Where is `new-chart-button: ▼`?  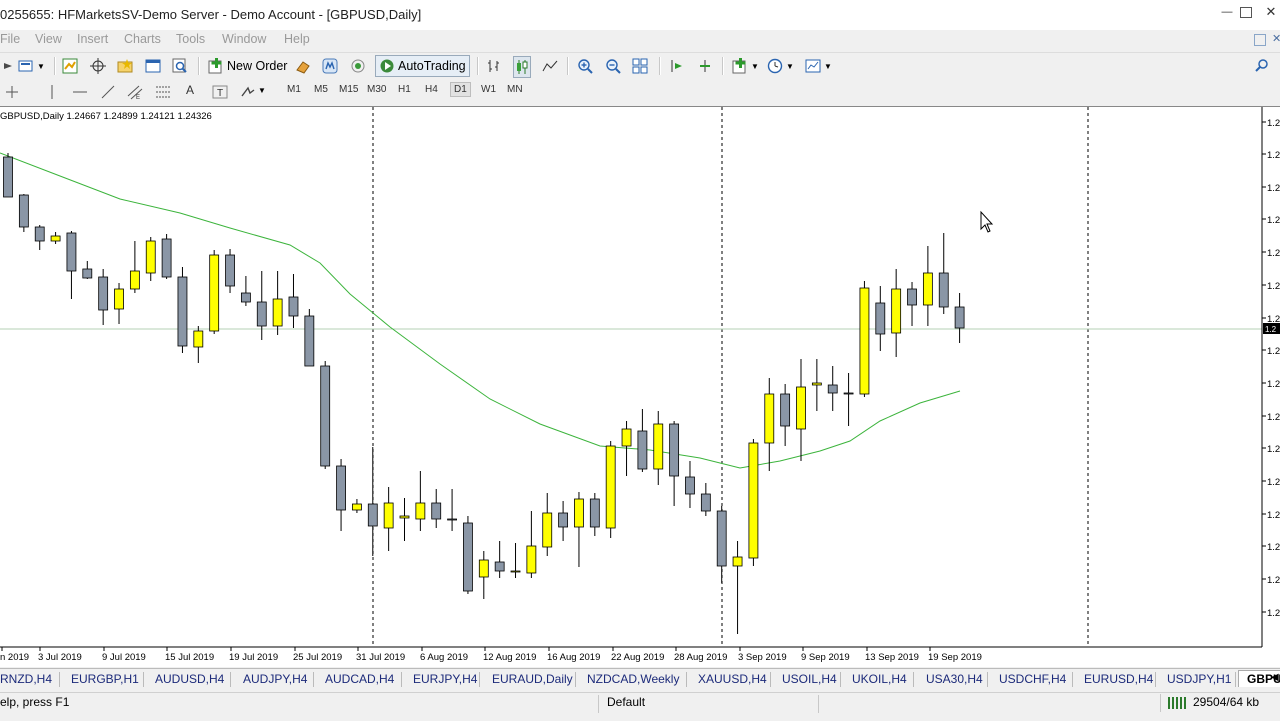
new-chart-button: ▼ is located at coordinates (31, 66).